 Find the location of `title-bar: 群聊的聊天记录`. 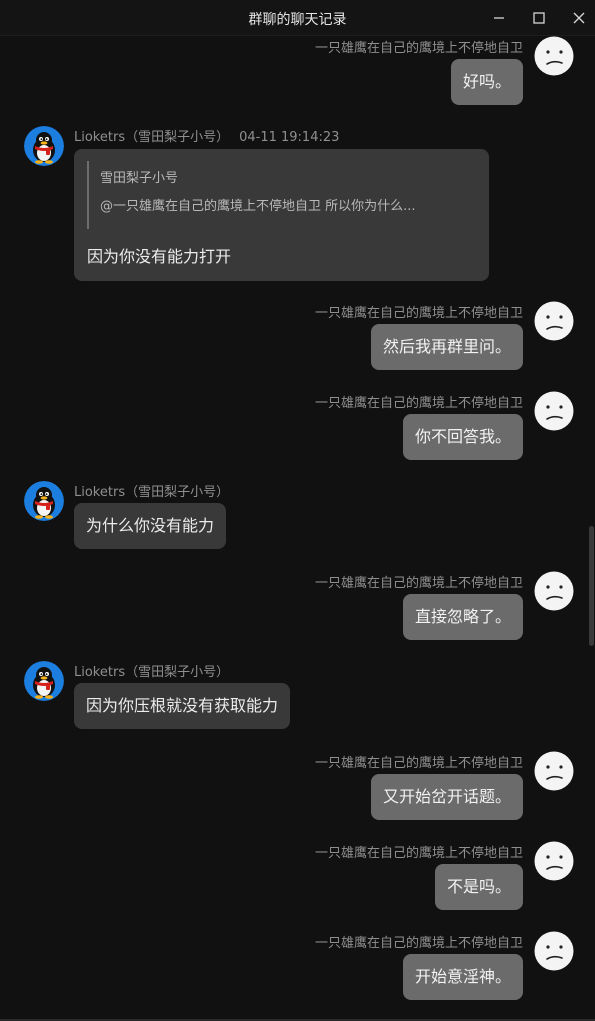

title-bar: 群聊的聊天记录 is located at coordinates (297, 18).